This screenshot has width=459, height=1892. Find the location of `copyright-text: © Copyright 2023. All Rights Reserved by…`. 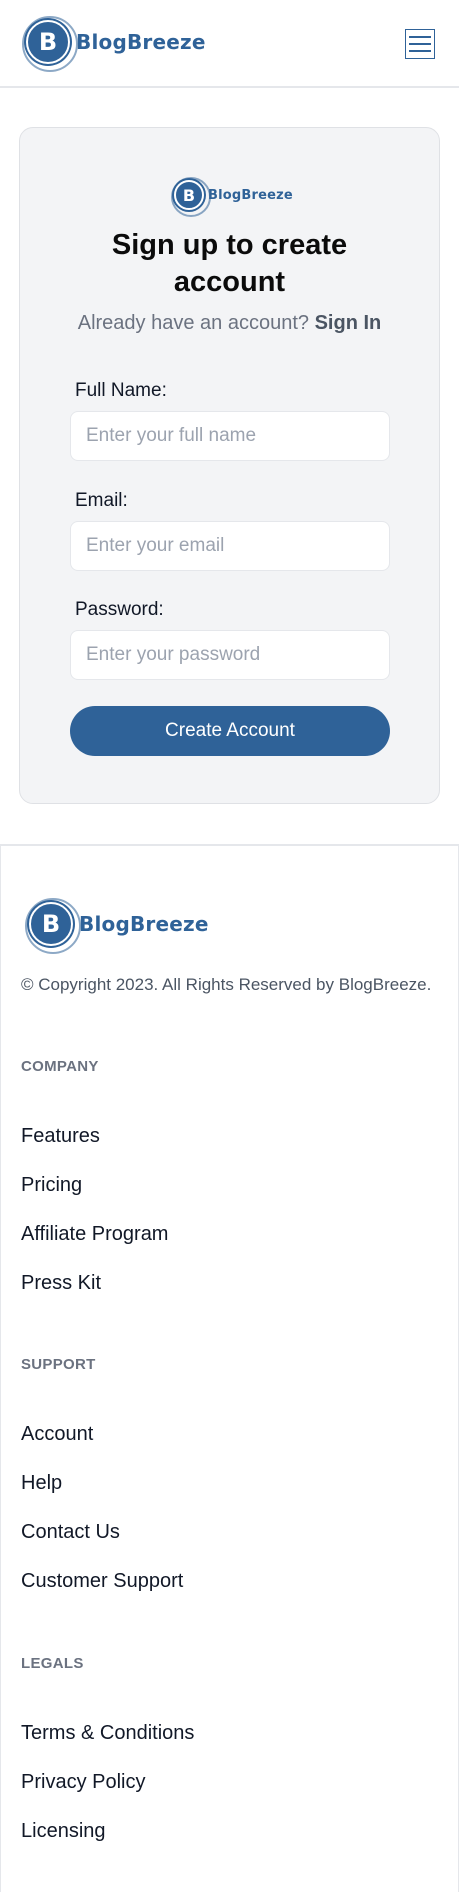

copyright-text: © Copyright 2023. All Rights Reserved by… is located at coordinates (226, 984).